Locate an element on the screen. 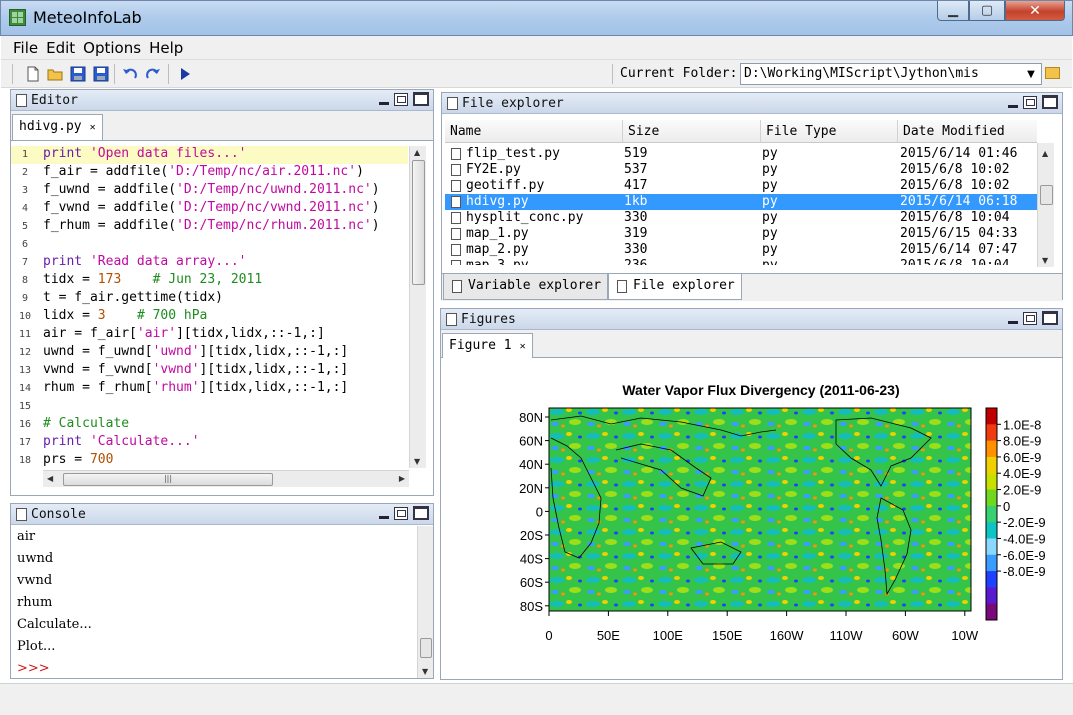  tab-label: hdivg.py is located at coordinates (50, 126).